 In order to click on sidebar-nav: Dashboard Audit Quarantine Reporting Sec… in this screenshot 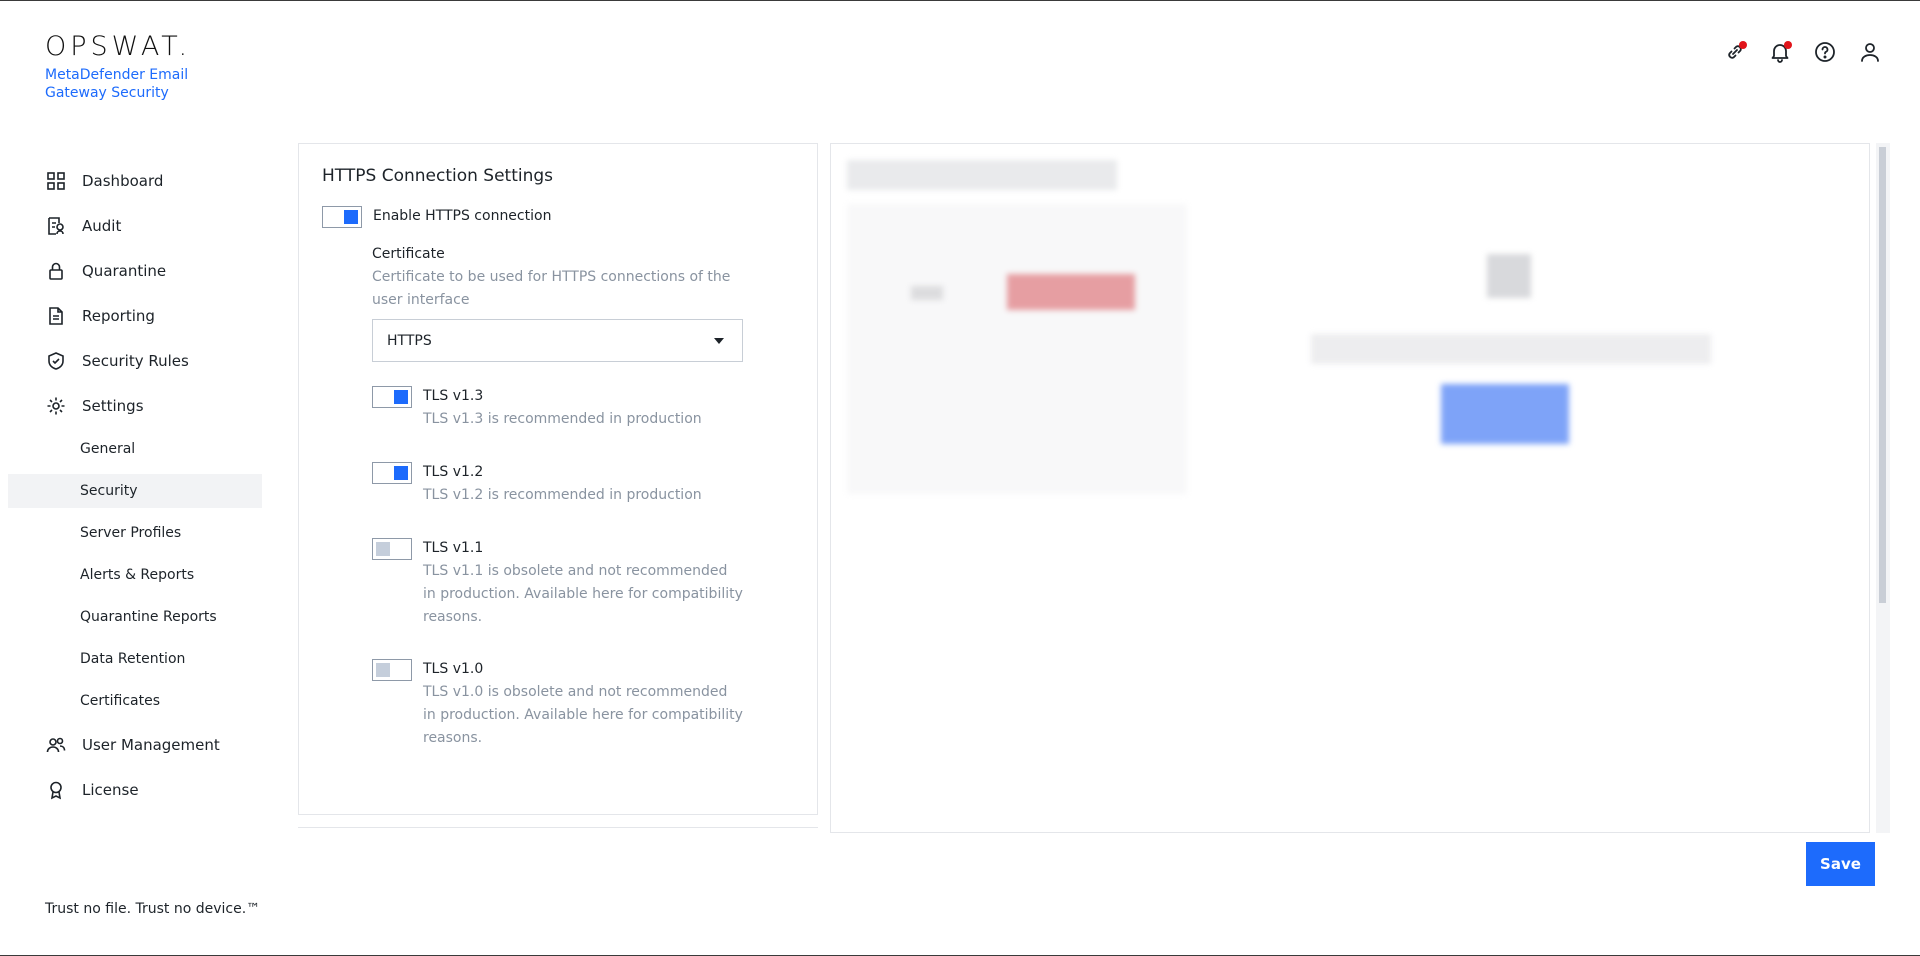, I will do `click(135, 485)`.